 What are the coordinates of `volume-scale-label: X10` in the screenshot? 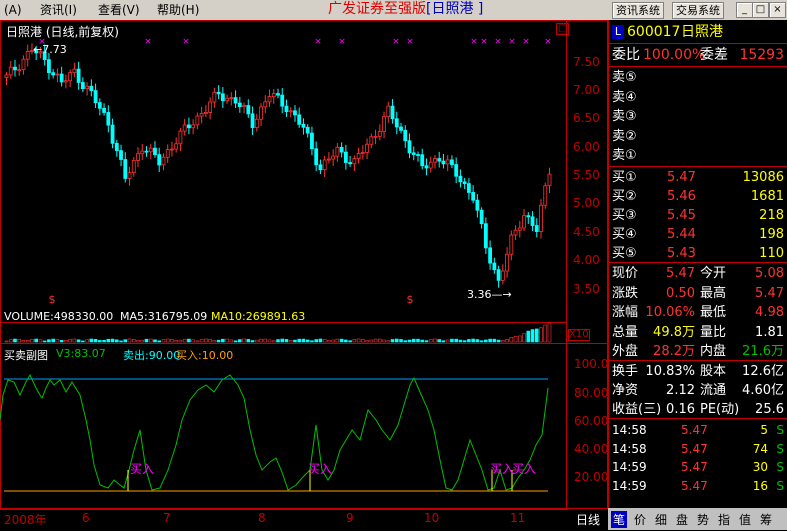 It's located at (579, 335).